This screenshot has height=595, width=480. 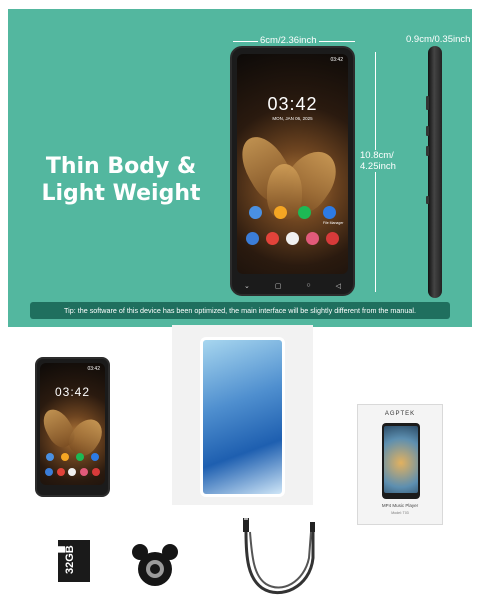 I want to click on sd-card-capacity: 32GB, so click(x=70, y=559).